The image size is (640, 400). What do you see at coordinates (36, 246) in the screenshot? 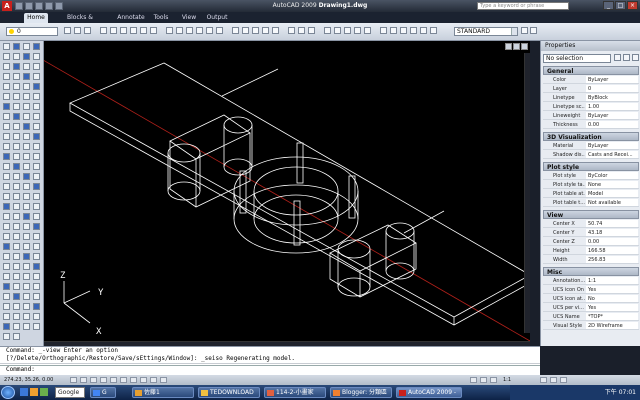
I see `image-icon` at bounding box center [36, 246].